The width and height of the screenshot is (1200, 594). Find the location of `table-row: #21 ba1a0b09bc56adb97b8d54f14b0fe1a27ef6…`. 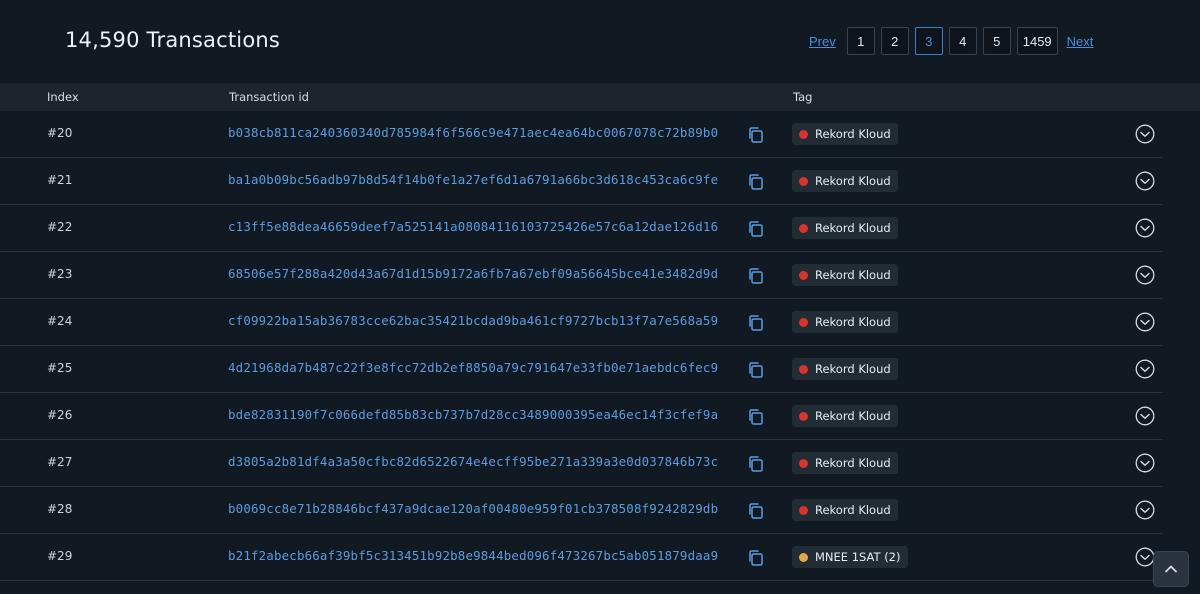

table-row: #21 ba1a0b09bc56adb97b8d54f14b0fe1a27ef6… is located at coordinates (581, 181).